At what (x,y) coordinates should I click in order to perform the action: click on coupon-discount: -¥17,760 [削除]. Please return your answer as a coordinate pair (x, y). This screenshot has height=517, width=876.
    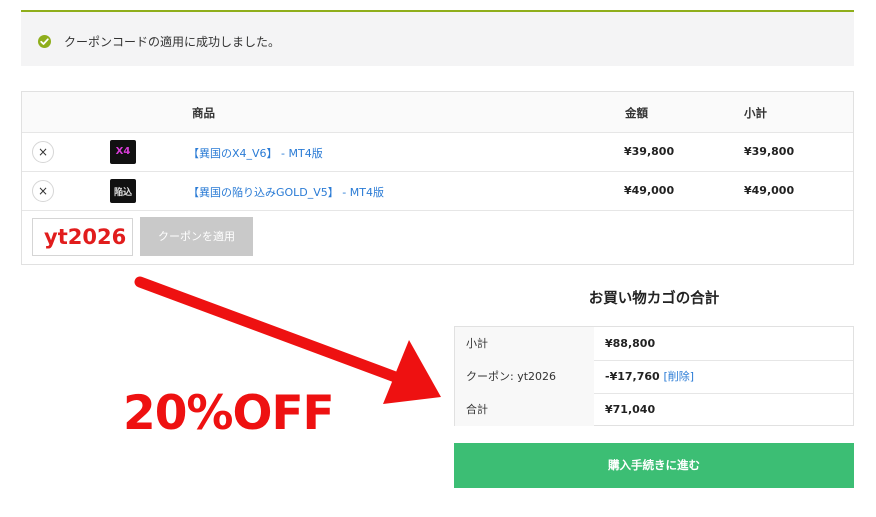
    Looking at the image, I should click on (649, 376).